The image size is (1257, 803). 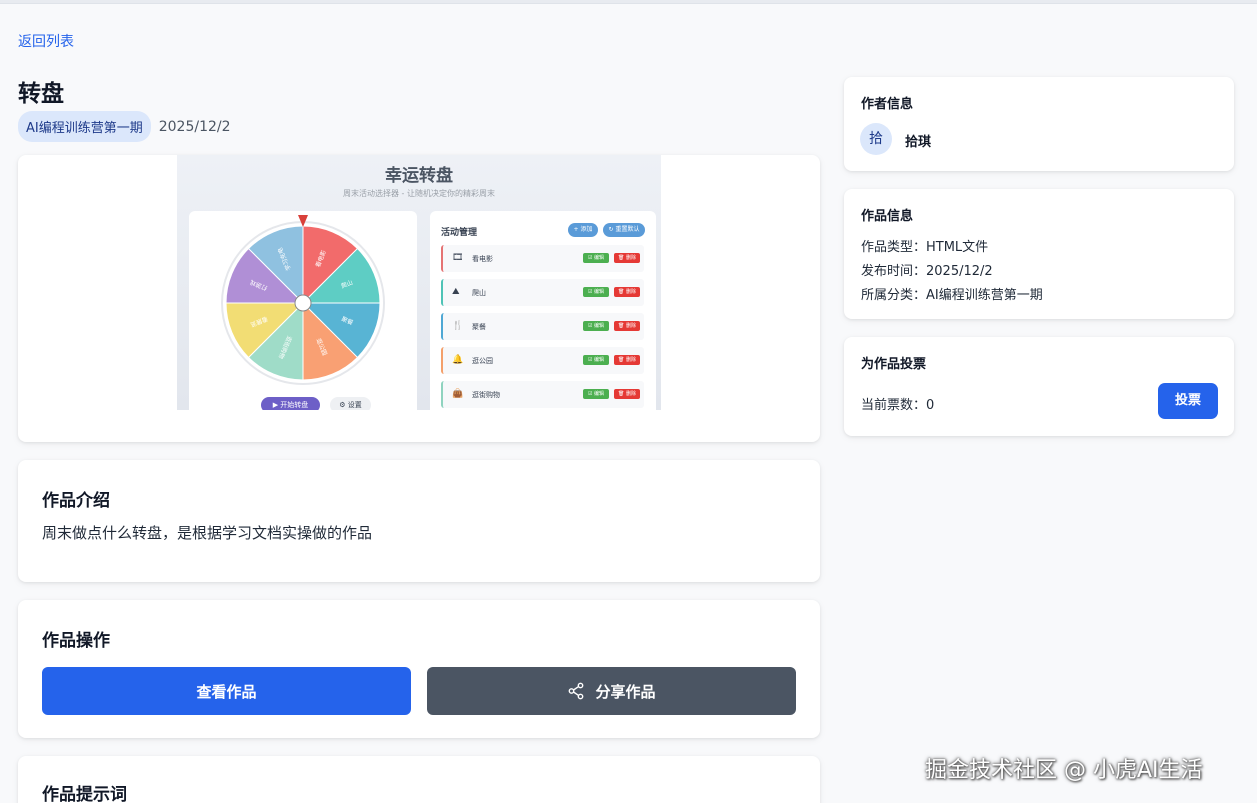 I want to click on activity-icon: ⛰, so click(x=456, y=292).